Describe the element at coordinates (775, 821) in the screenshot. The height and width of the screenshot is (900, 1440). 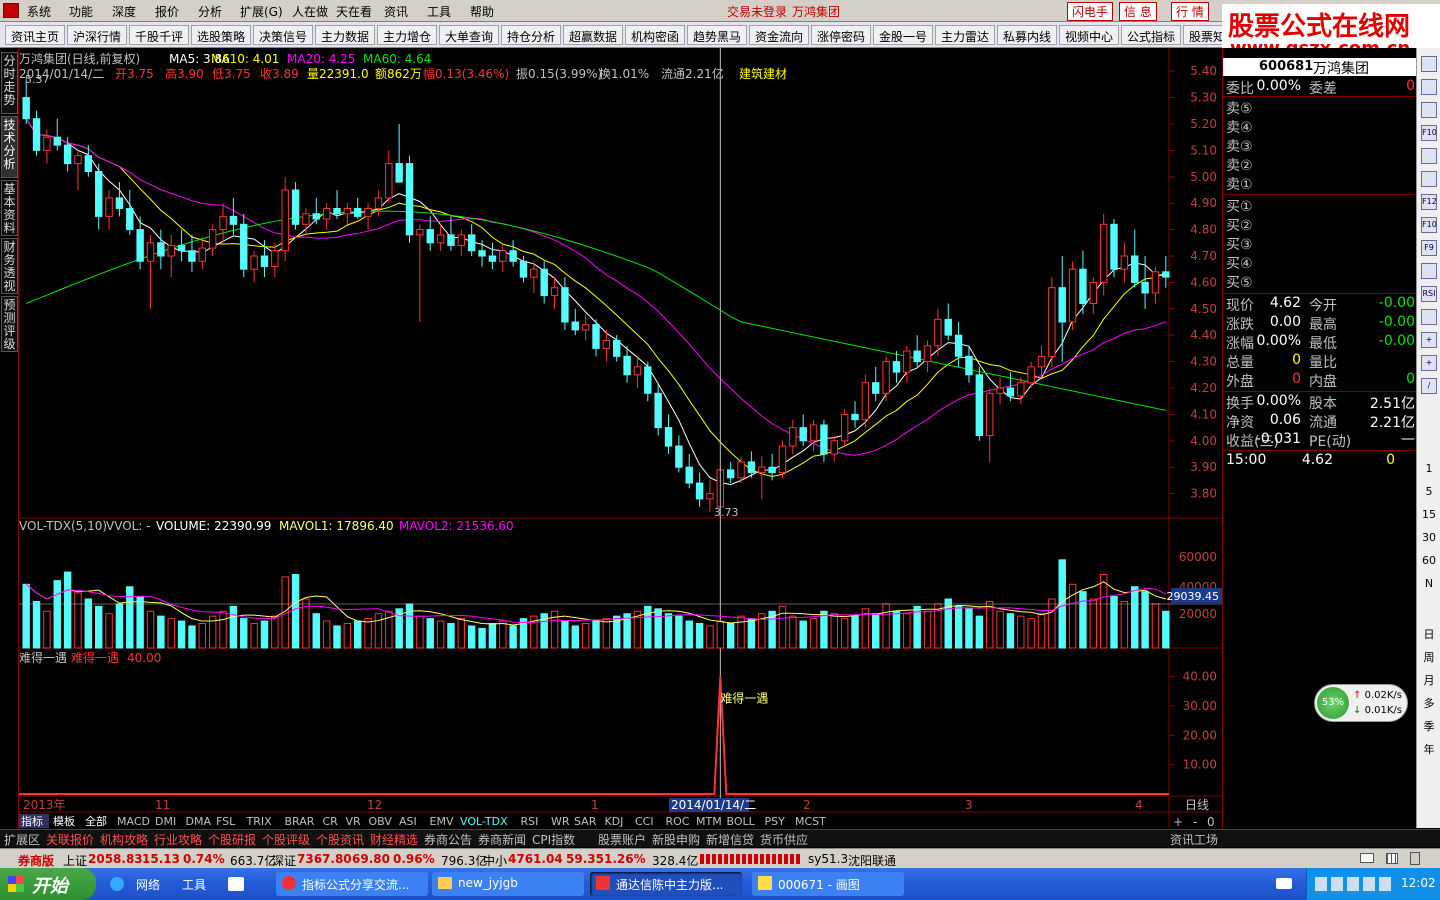
I see `indicator-tab-23: PSY` at that location.